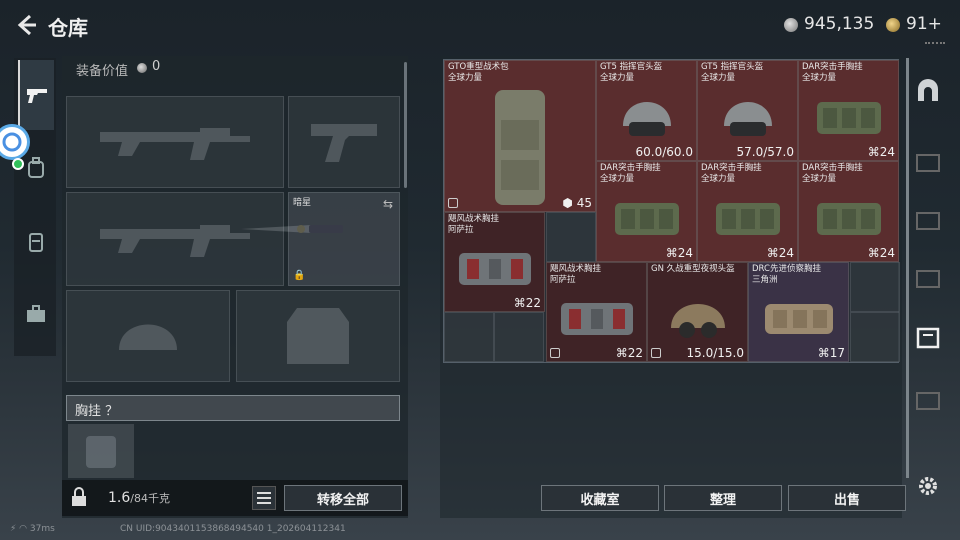  I want to click on melee-slot: 暗星 ⇆ 🔒, so click(320, 239).